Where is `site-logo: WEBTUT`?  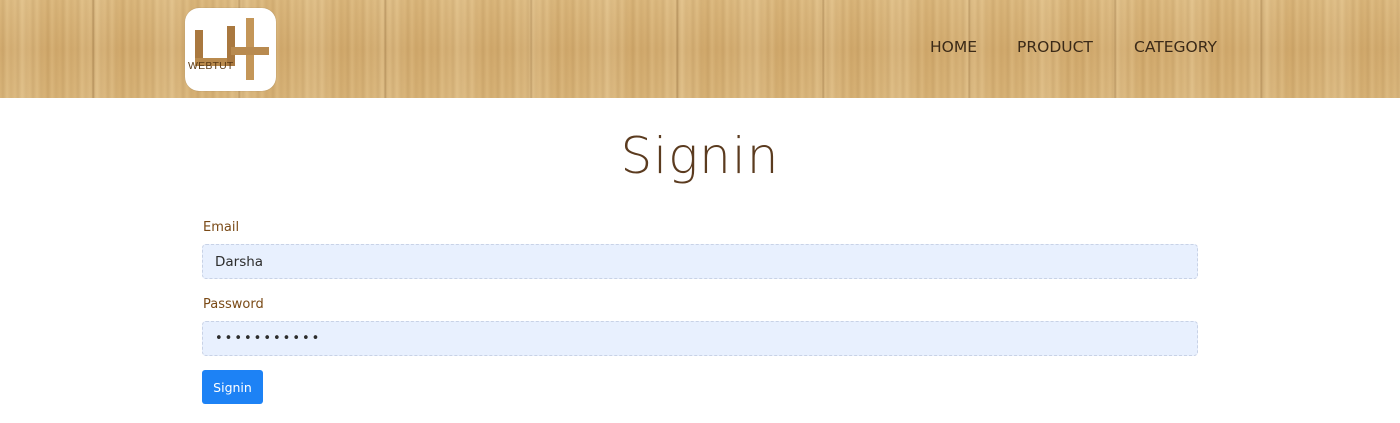 site-logo: WEBTUT is located at coordinates (230, 49).